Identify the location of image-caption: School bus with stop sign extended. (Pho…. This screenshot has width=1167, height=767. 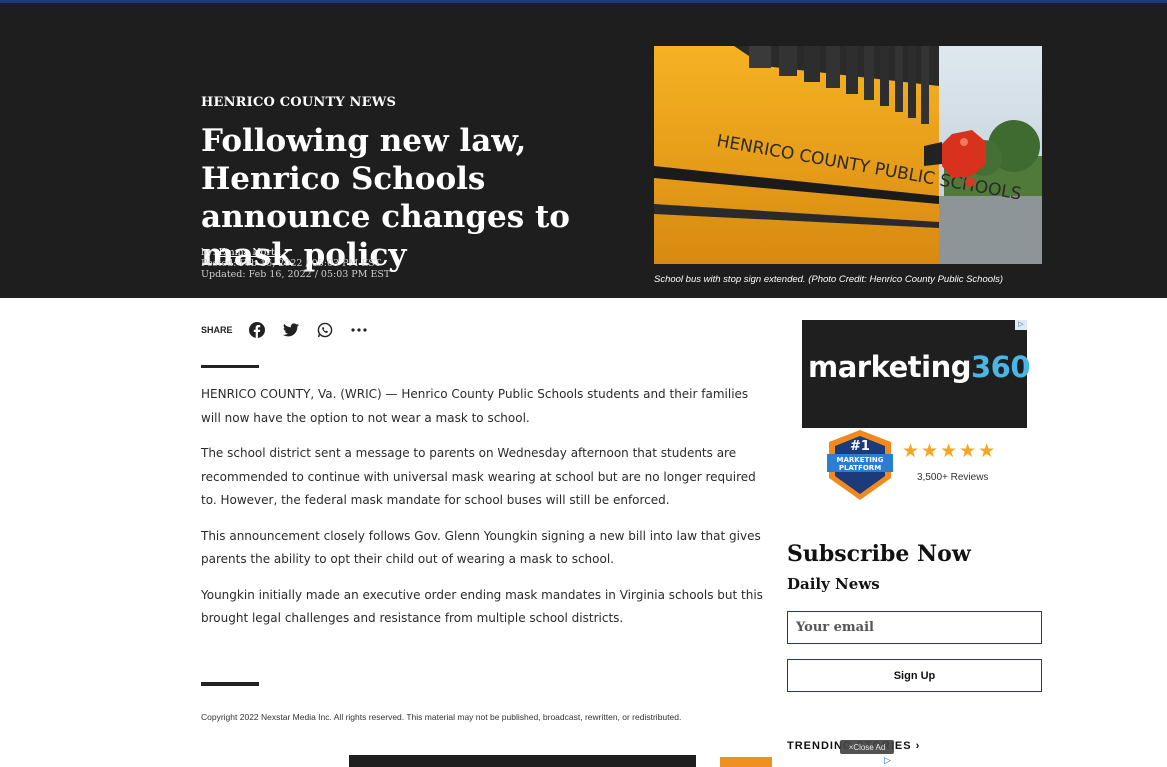
(829, 279).